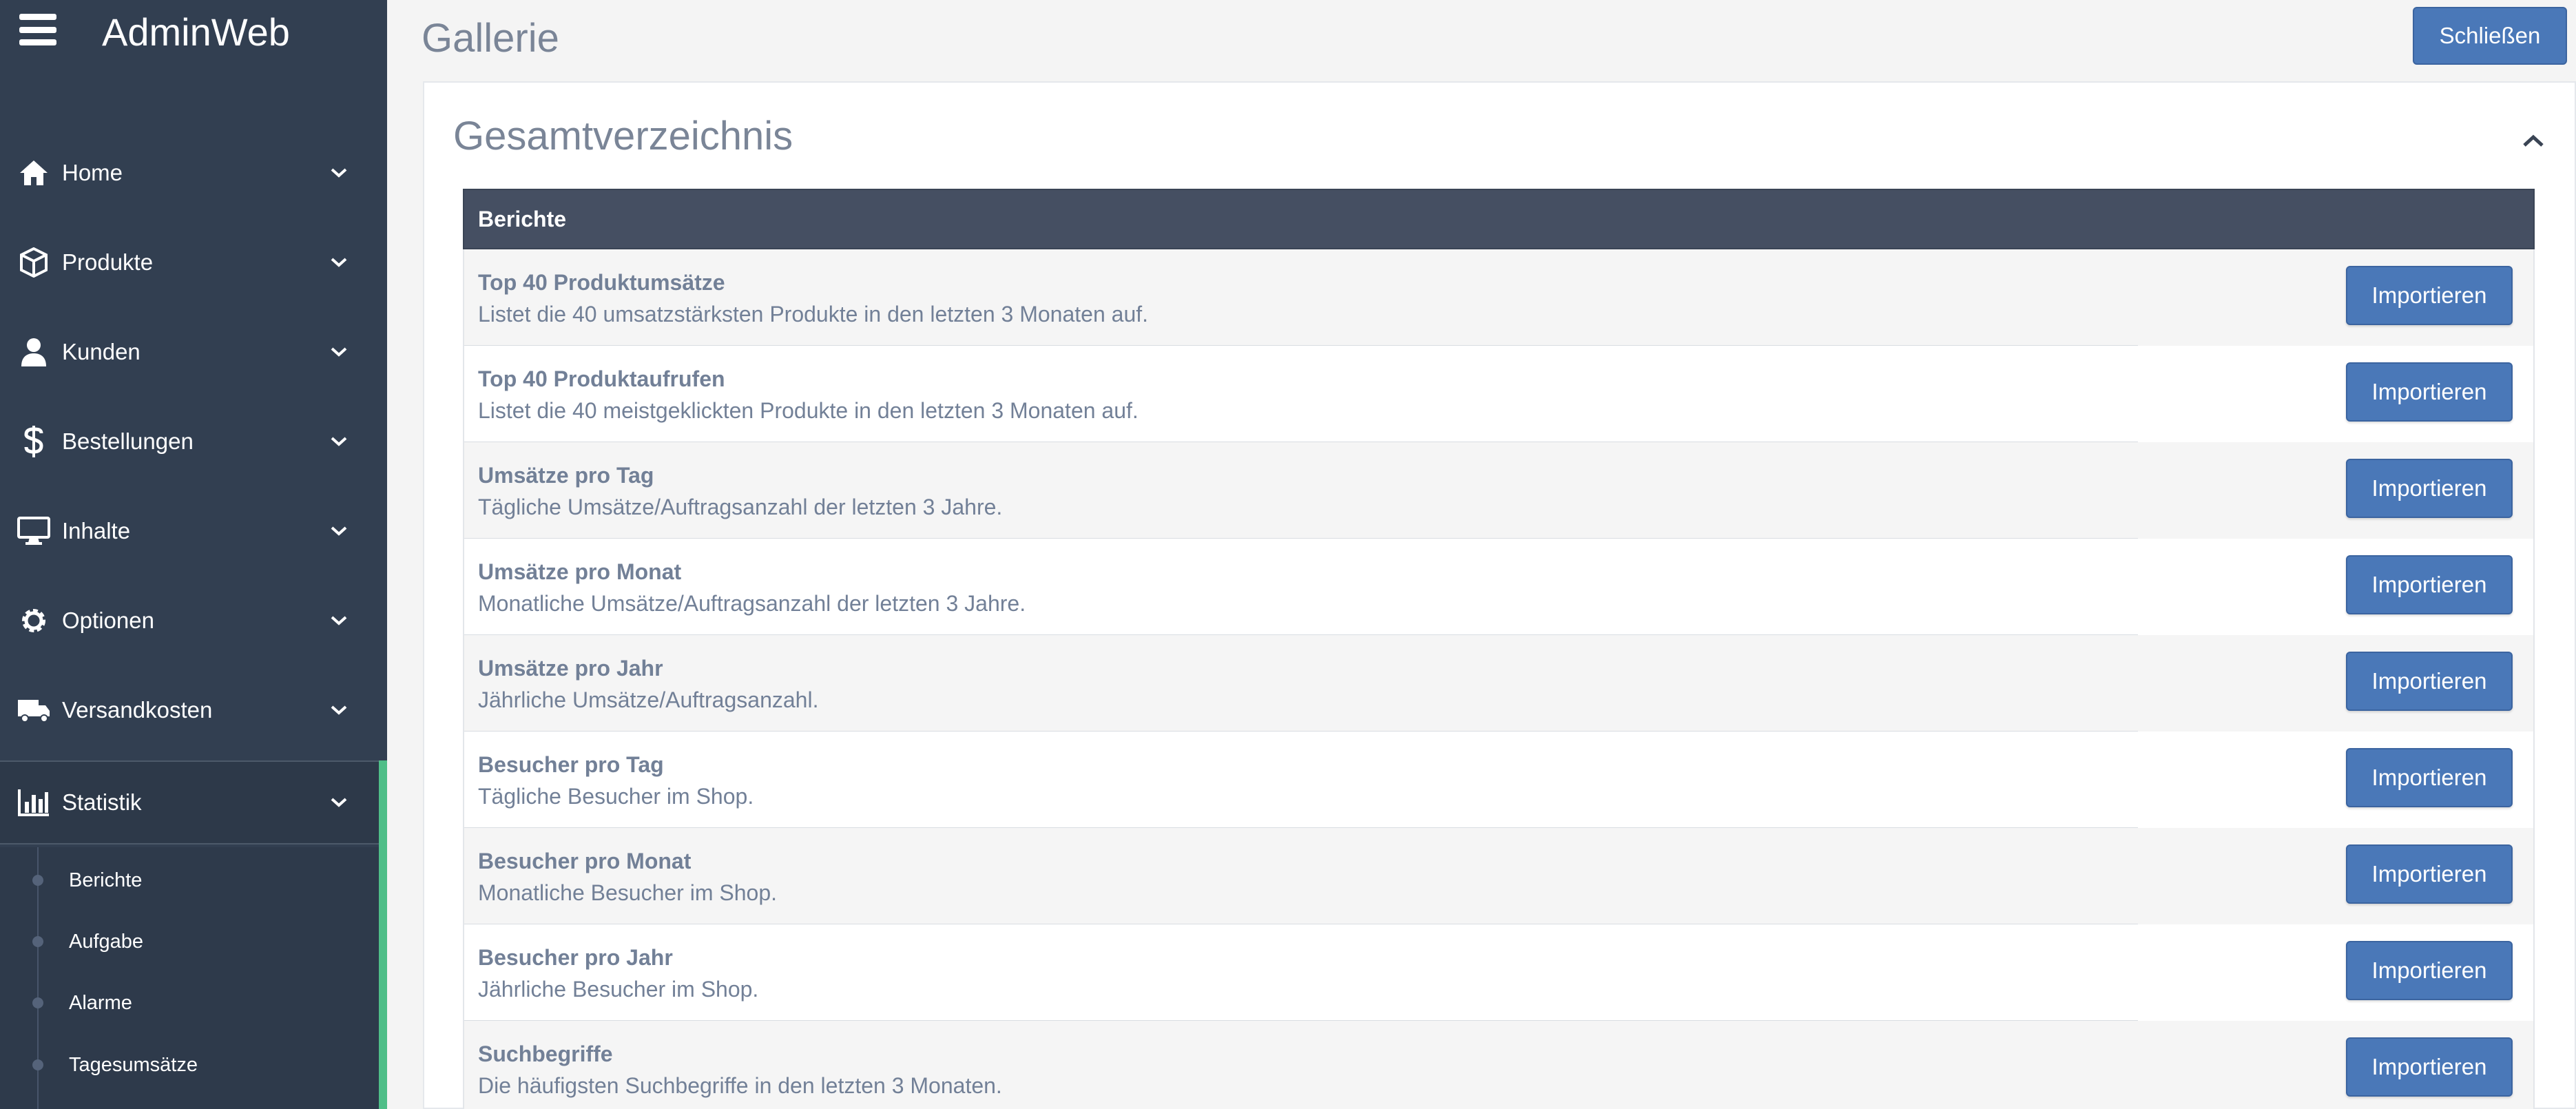  Describe the element at coordinates (193, 173) in the screenshot. I see `sidebar-item-home: Home` at that location.